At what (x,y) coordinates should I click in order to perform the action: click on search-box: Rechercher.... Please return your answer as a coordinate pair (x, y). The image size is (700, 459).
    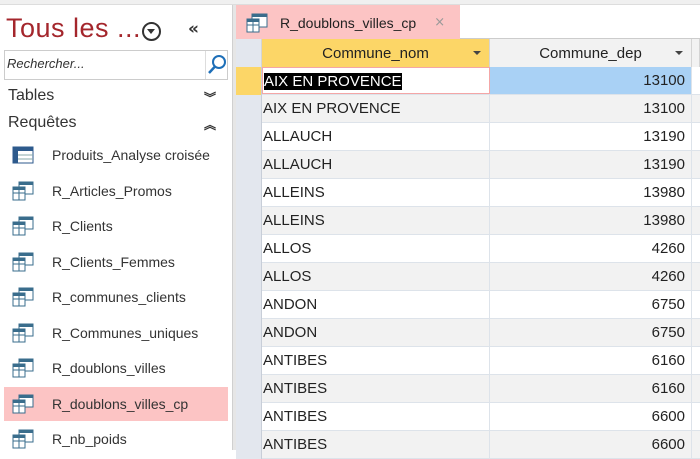
    Looking at the image, I should click on (116, 65).